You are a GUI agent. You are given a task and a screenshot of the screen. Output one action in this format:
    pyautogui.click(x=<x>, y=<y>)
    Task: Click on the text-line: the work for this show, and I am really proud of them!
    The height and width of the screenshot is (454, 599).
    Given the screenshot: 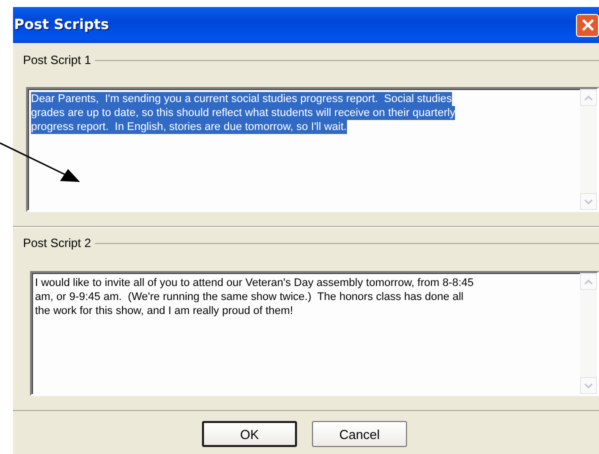 What is the action you would take?
    pyautogui.click(x=164, y=311)
    